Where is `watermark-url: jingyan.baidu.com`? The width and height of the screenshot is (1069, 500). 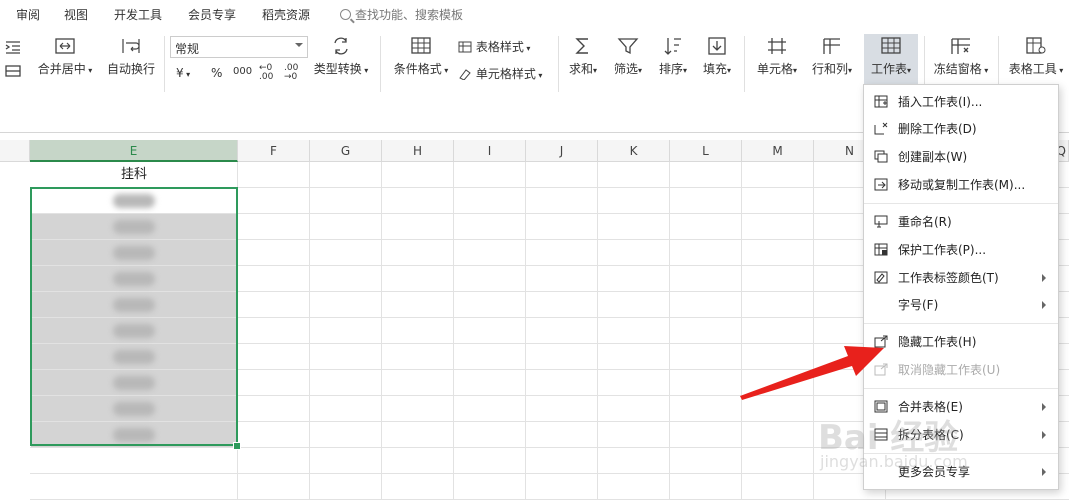 watermark-url: jingyan.baidu.com is located at coordinates (894, 461).